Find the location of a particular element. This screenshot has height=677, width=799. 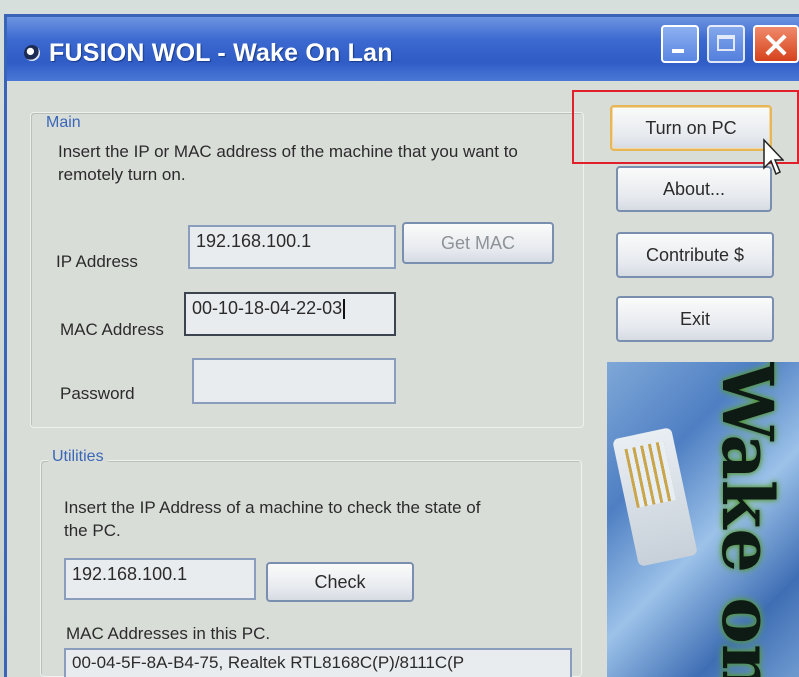

mac-address-label: MAC Address is located at coordinates (112, 329).